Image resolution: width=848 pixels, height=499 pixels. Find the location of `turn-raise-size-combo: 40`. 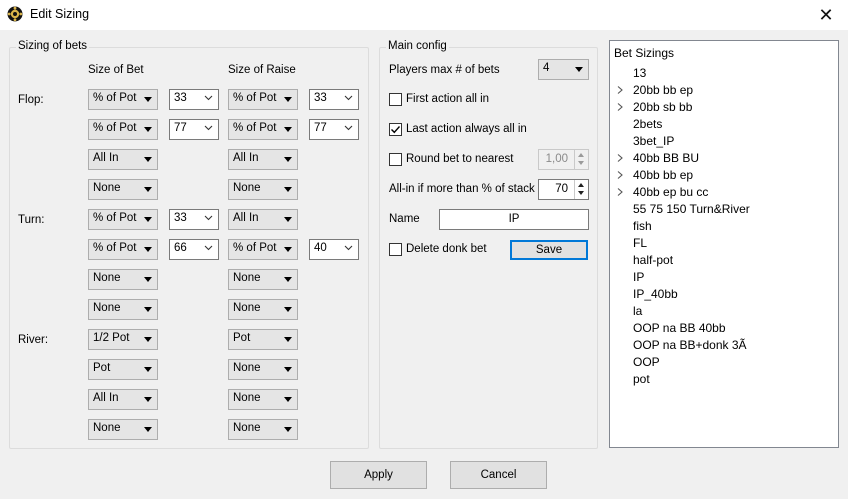

turn-raise-size-combo: 40 is located at coordinates (334, 249).